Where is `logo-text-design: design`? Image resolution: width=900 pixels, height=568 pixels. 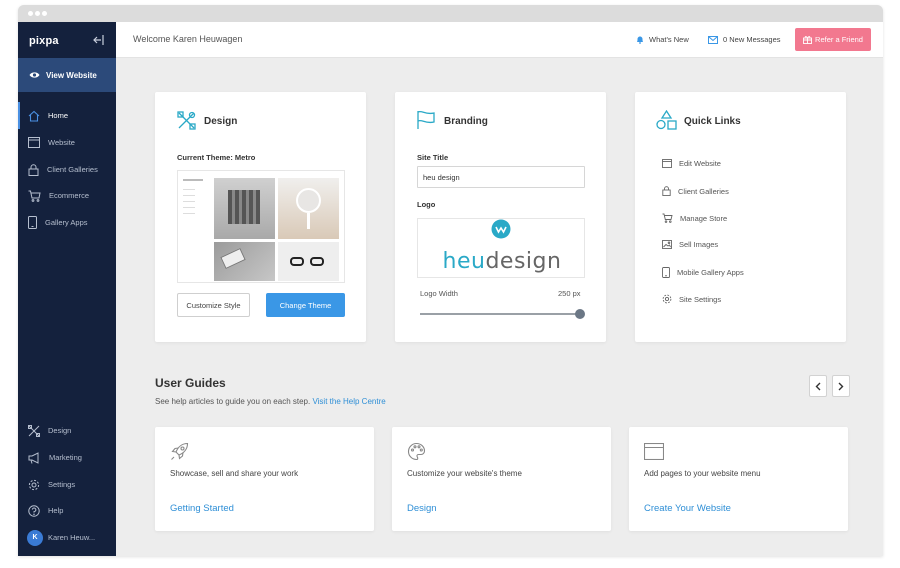
logo-text-design: design is located at coordinates (523, 261).